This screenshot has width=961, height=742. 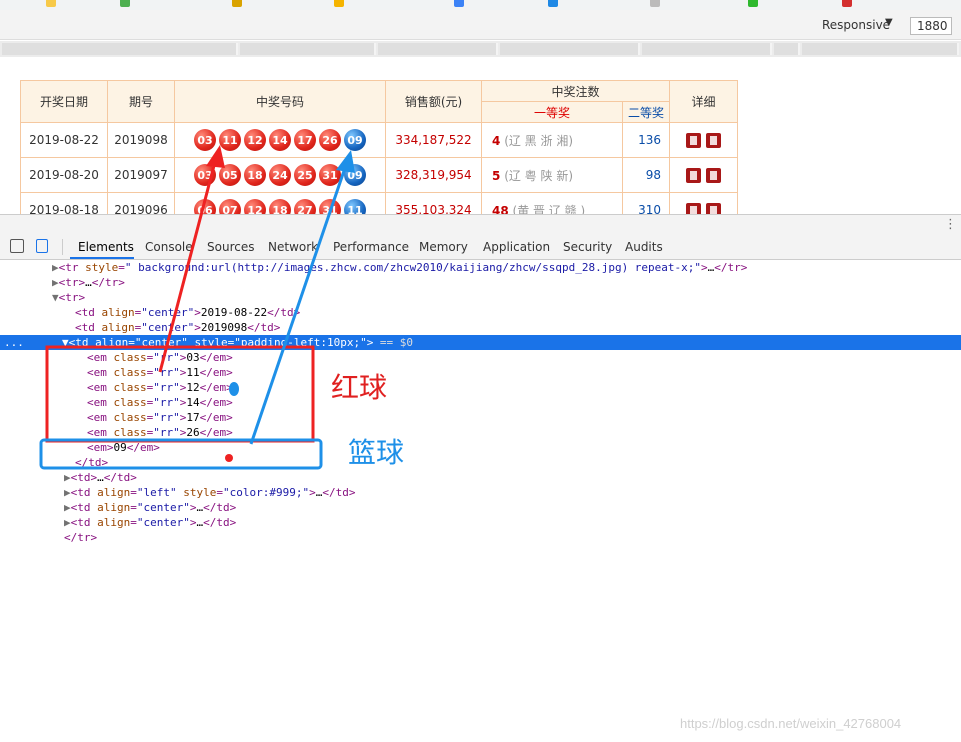 I want to click on red-ball: 14, so click(x=280, y=140).